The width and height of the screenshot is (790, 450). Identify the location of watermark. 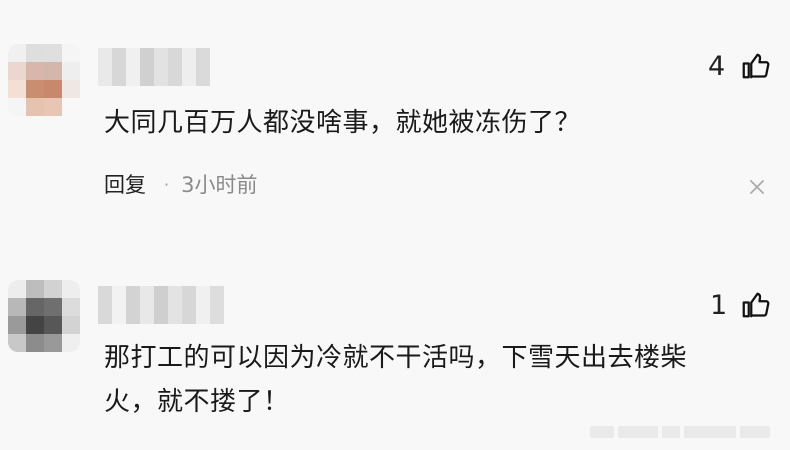
(685, 434).